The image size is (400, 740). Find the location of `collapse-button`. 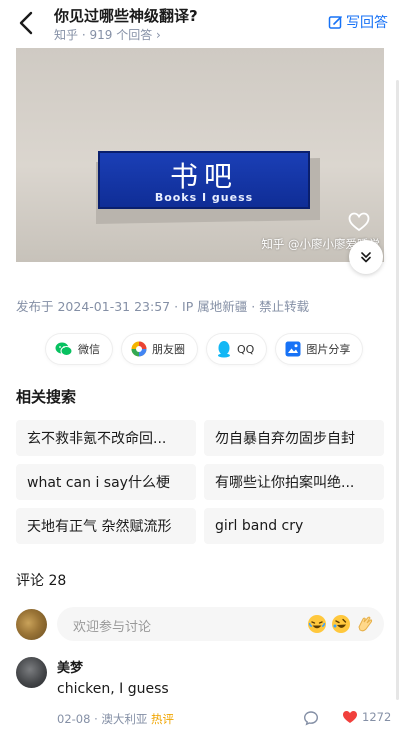

collapse-button is located at coordinates (366, 257).